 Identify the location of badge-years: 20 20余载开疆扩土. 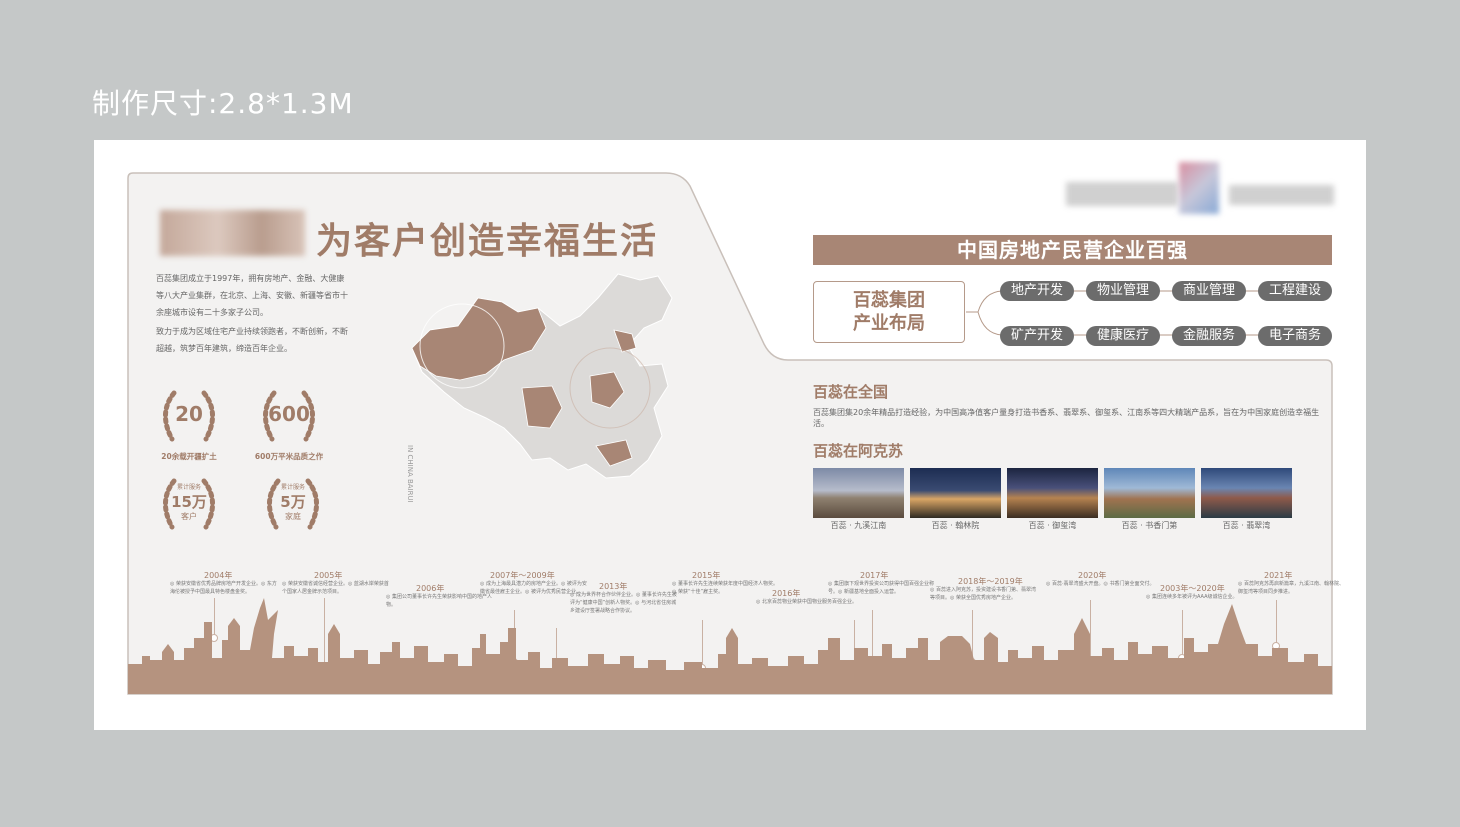
(189, 423).